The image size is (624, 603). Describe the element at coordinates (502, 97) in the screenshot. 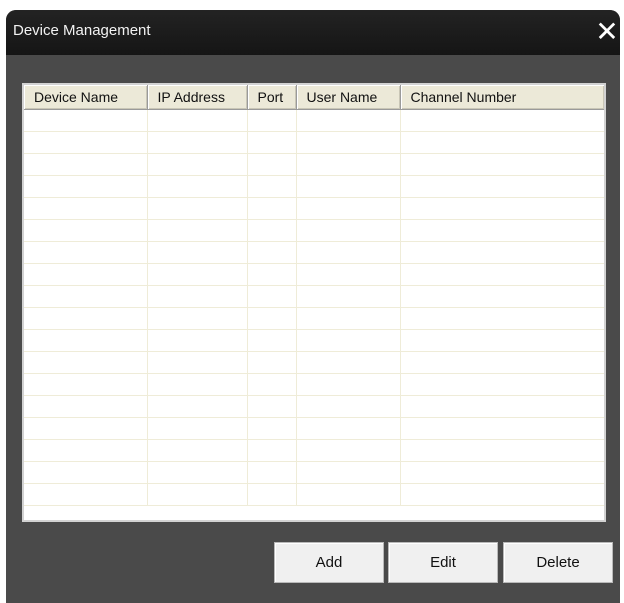

I see `column-header-channel-number: Channel Number` at that location.